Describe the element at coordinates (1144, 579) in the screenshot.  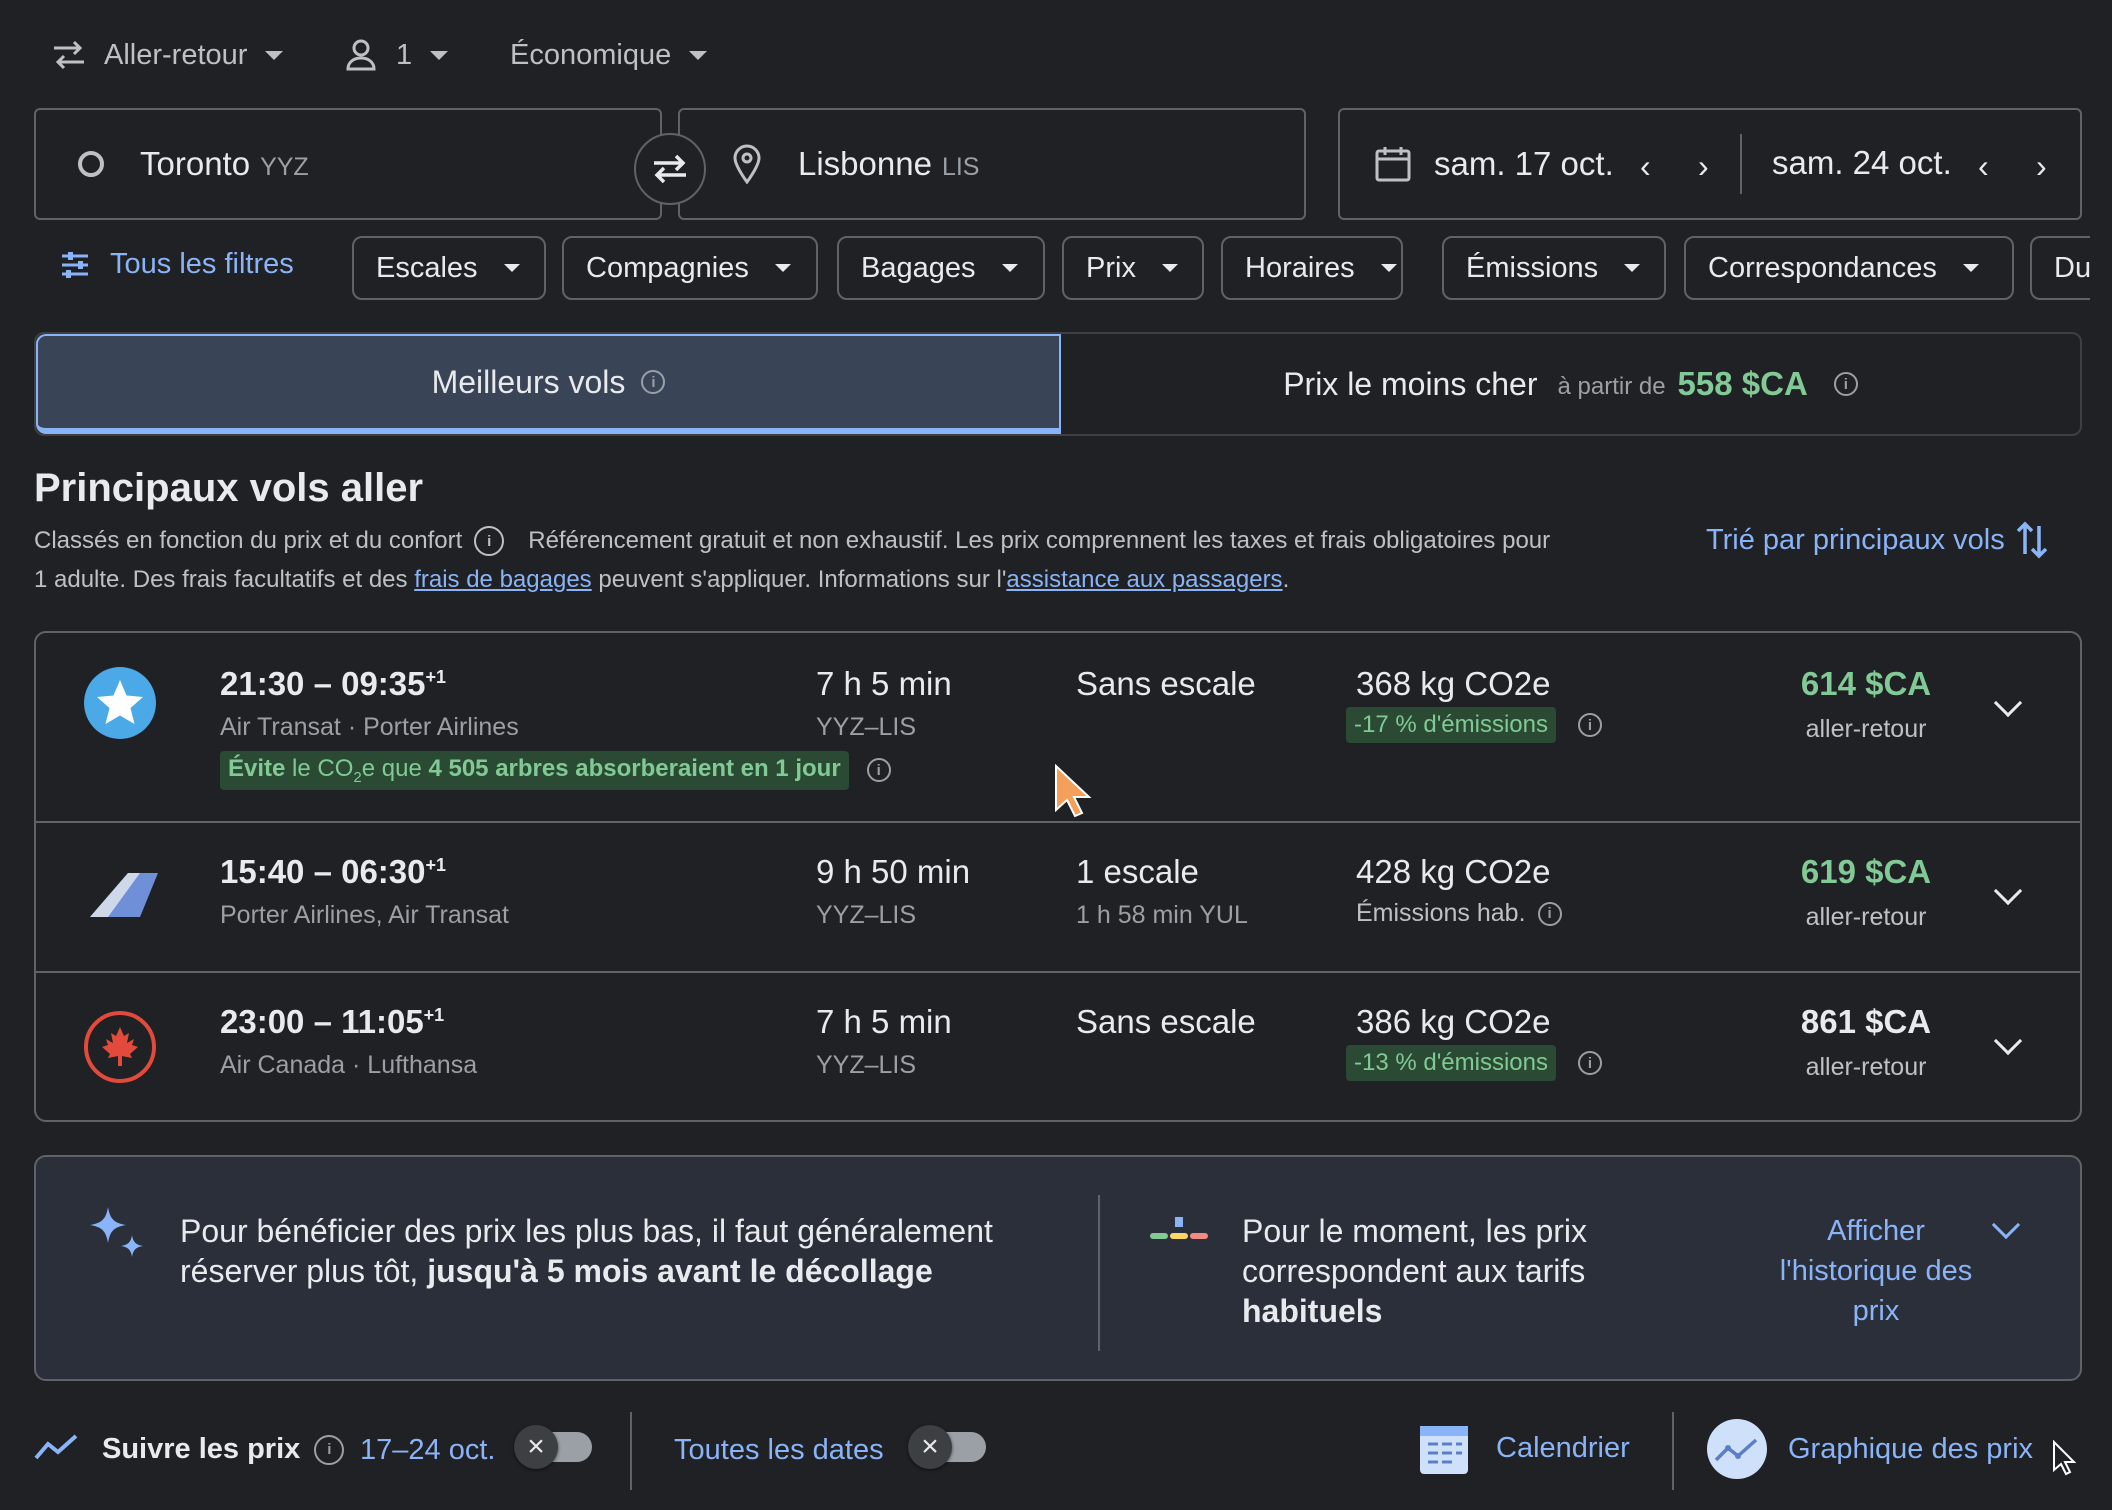
I see `passenger-assistance-link: assistance aux passagers` at that location.